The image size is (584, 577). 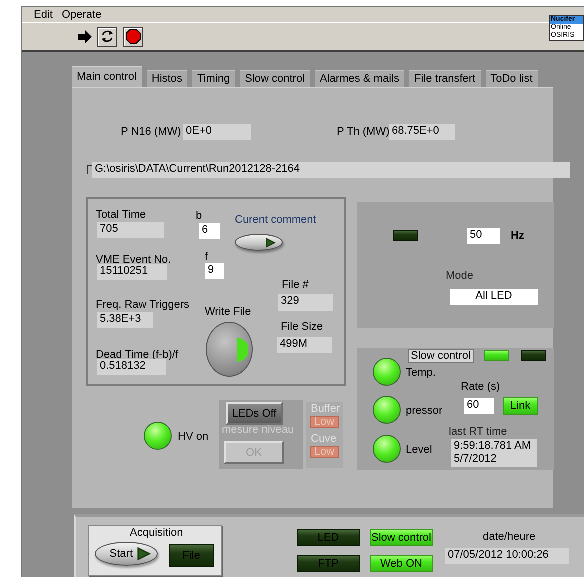 I want to click on panel-title: Slow control, so click(x=441, y=356).